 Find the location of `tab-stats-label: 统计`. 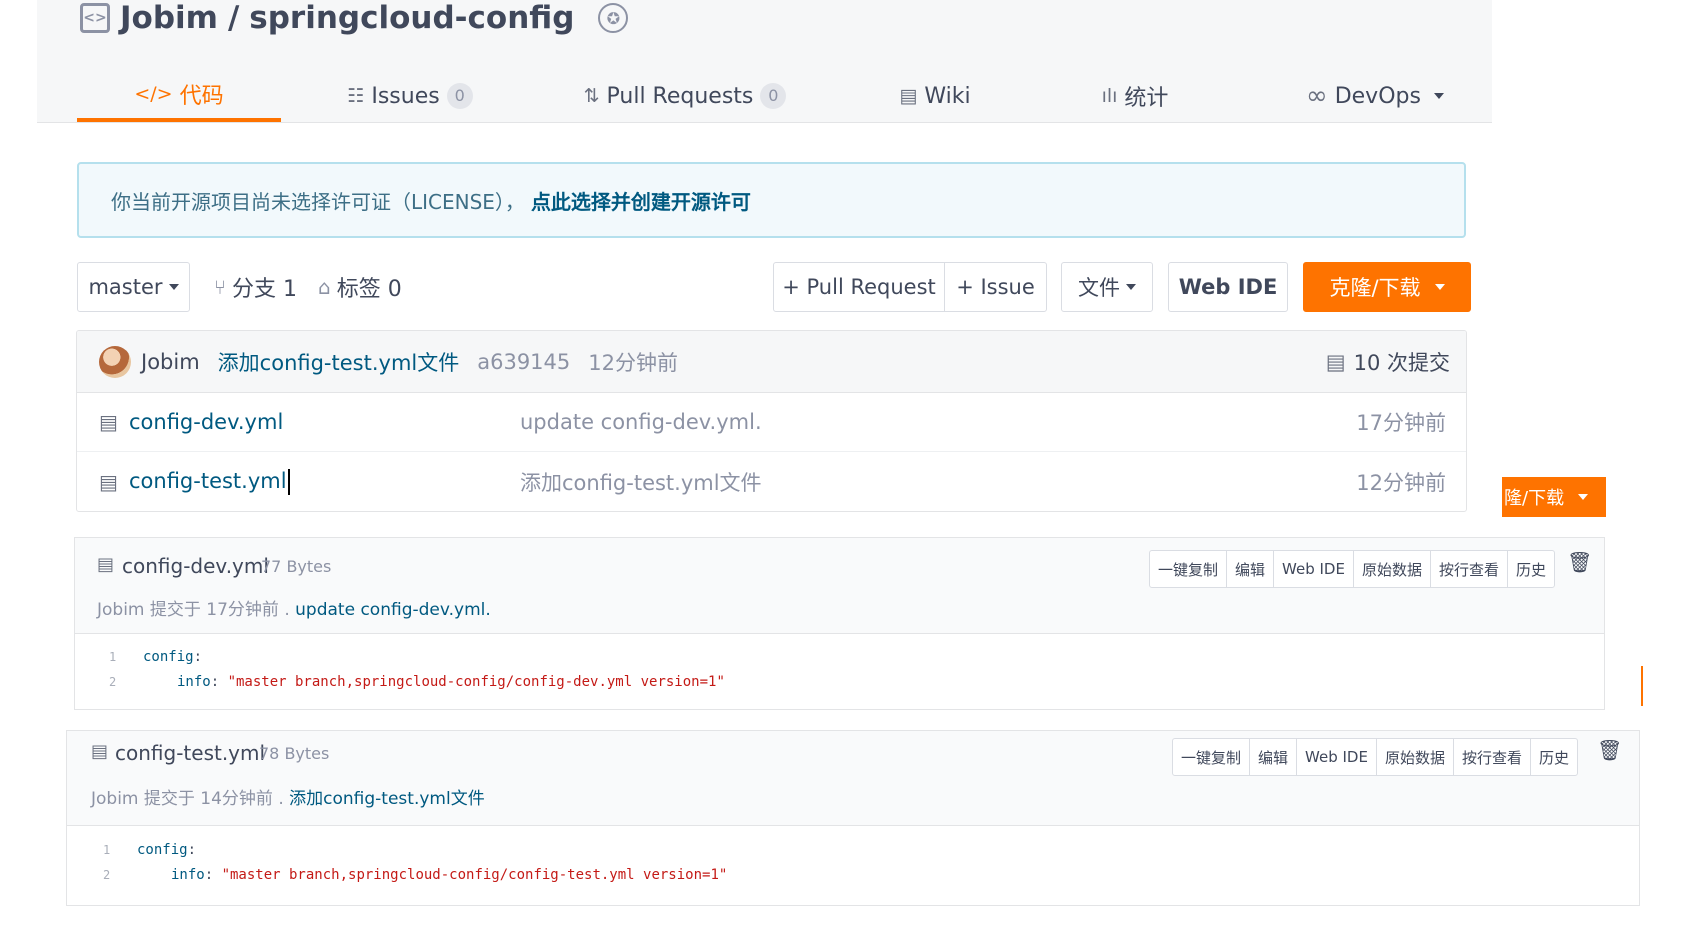

tab-stats-label: 统计 is located at coordinates (1146, 98).